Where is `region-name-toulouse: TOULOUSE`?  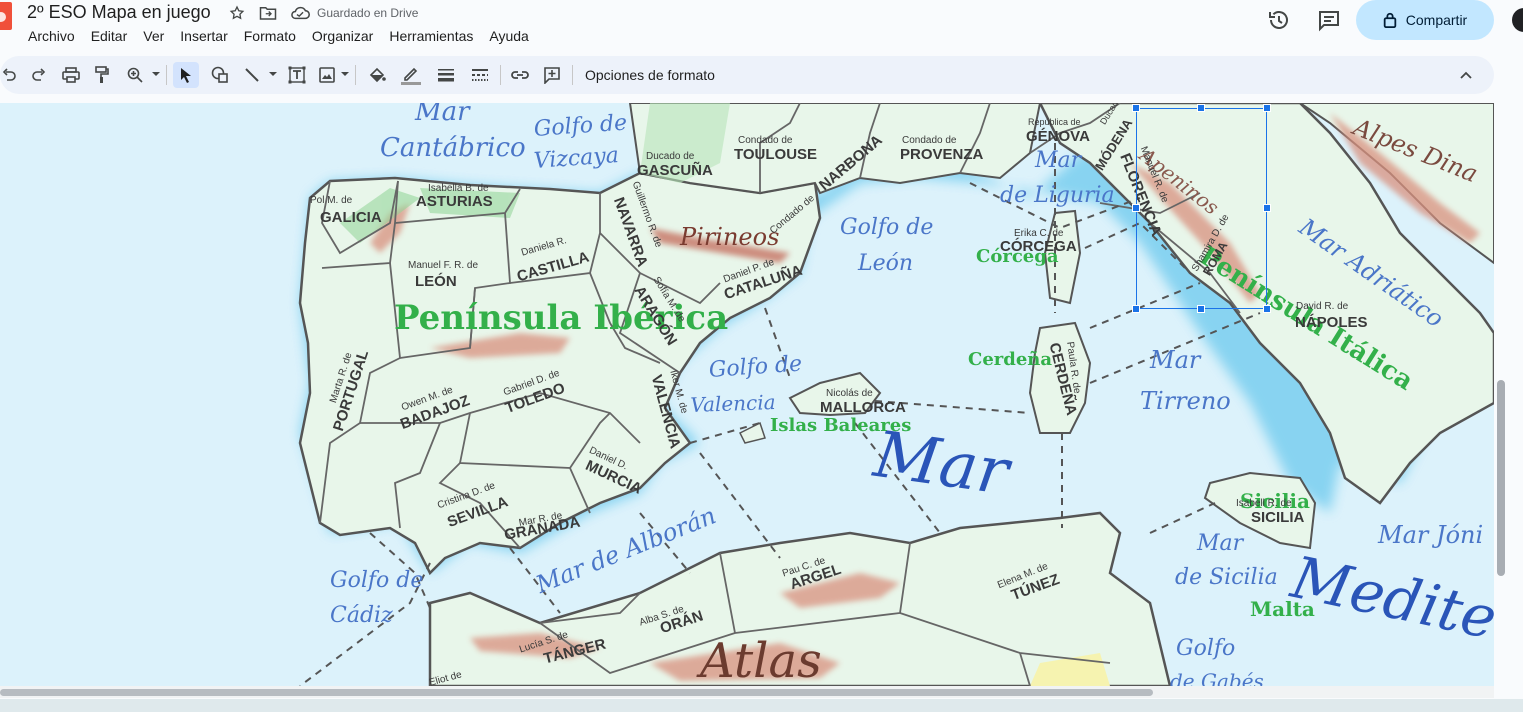
region-name-toulouse: TOULOUSE is located at coordinates (775, 154).